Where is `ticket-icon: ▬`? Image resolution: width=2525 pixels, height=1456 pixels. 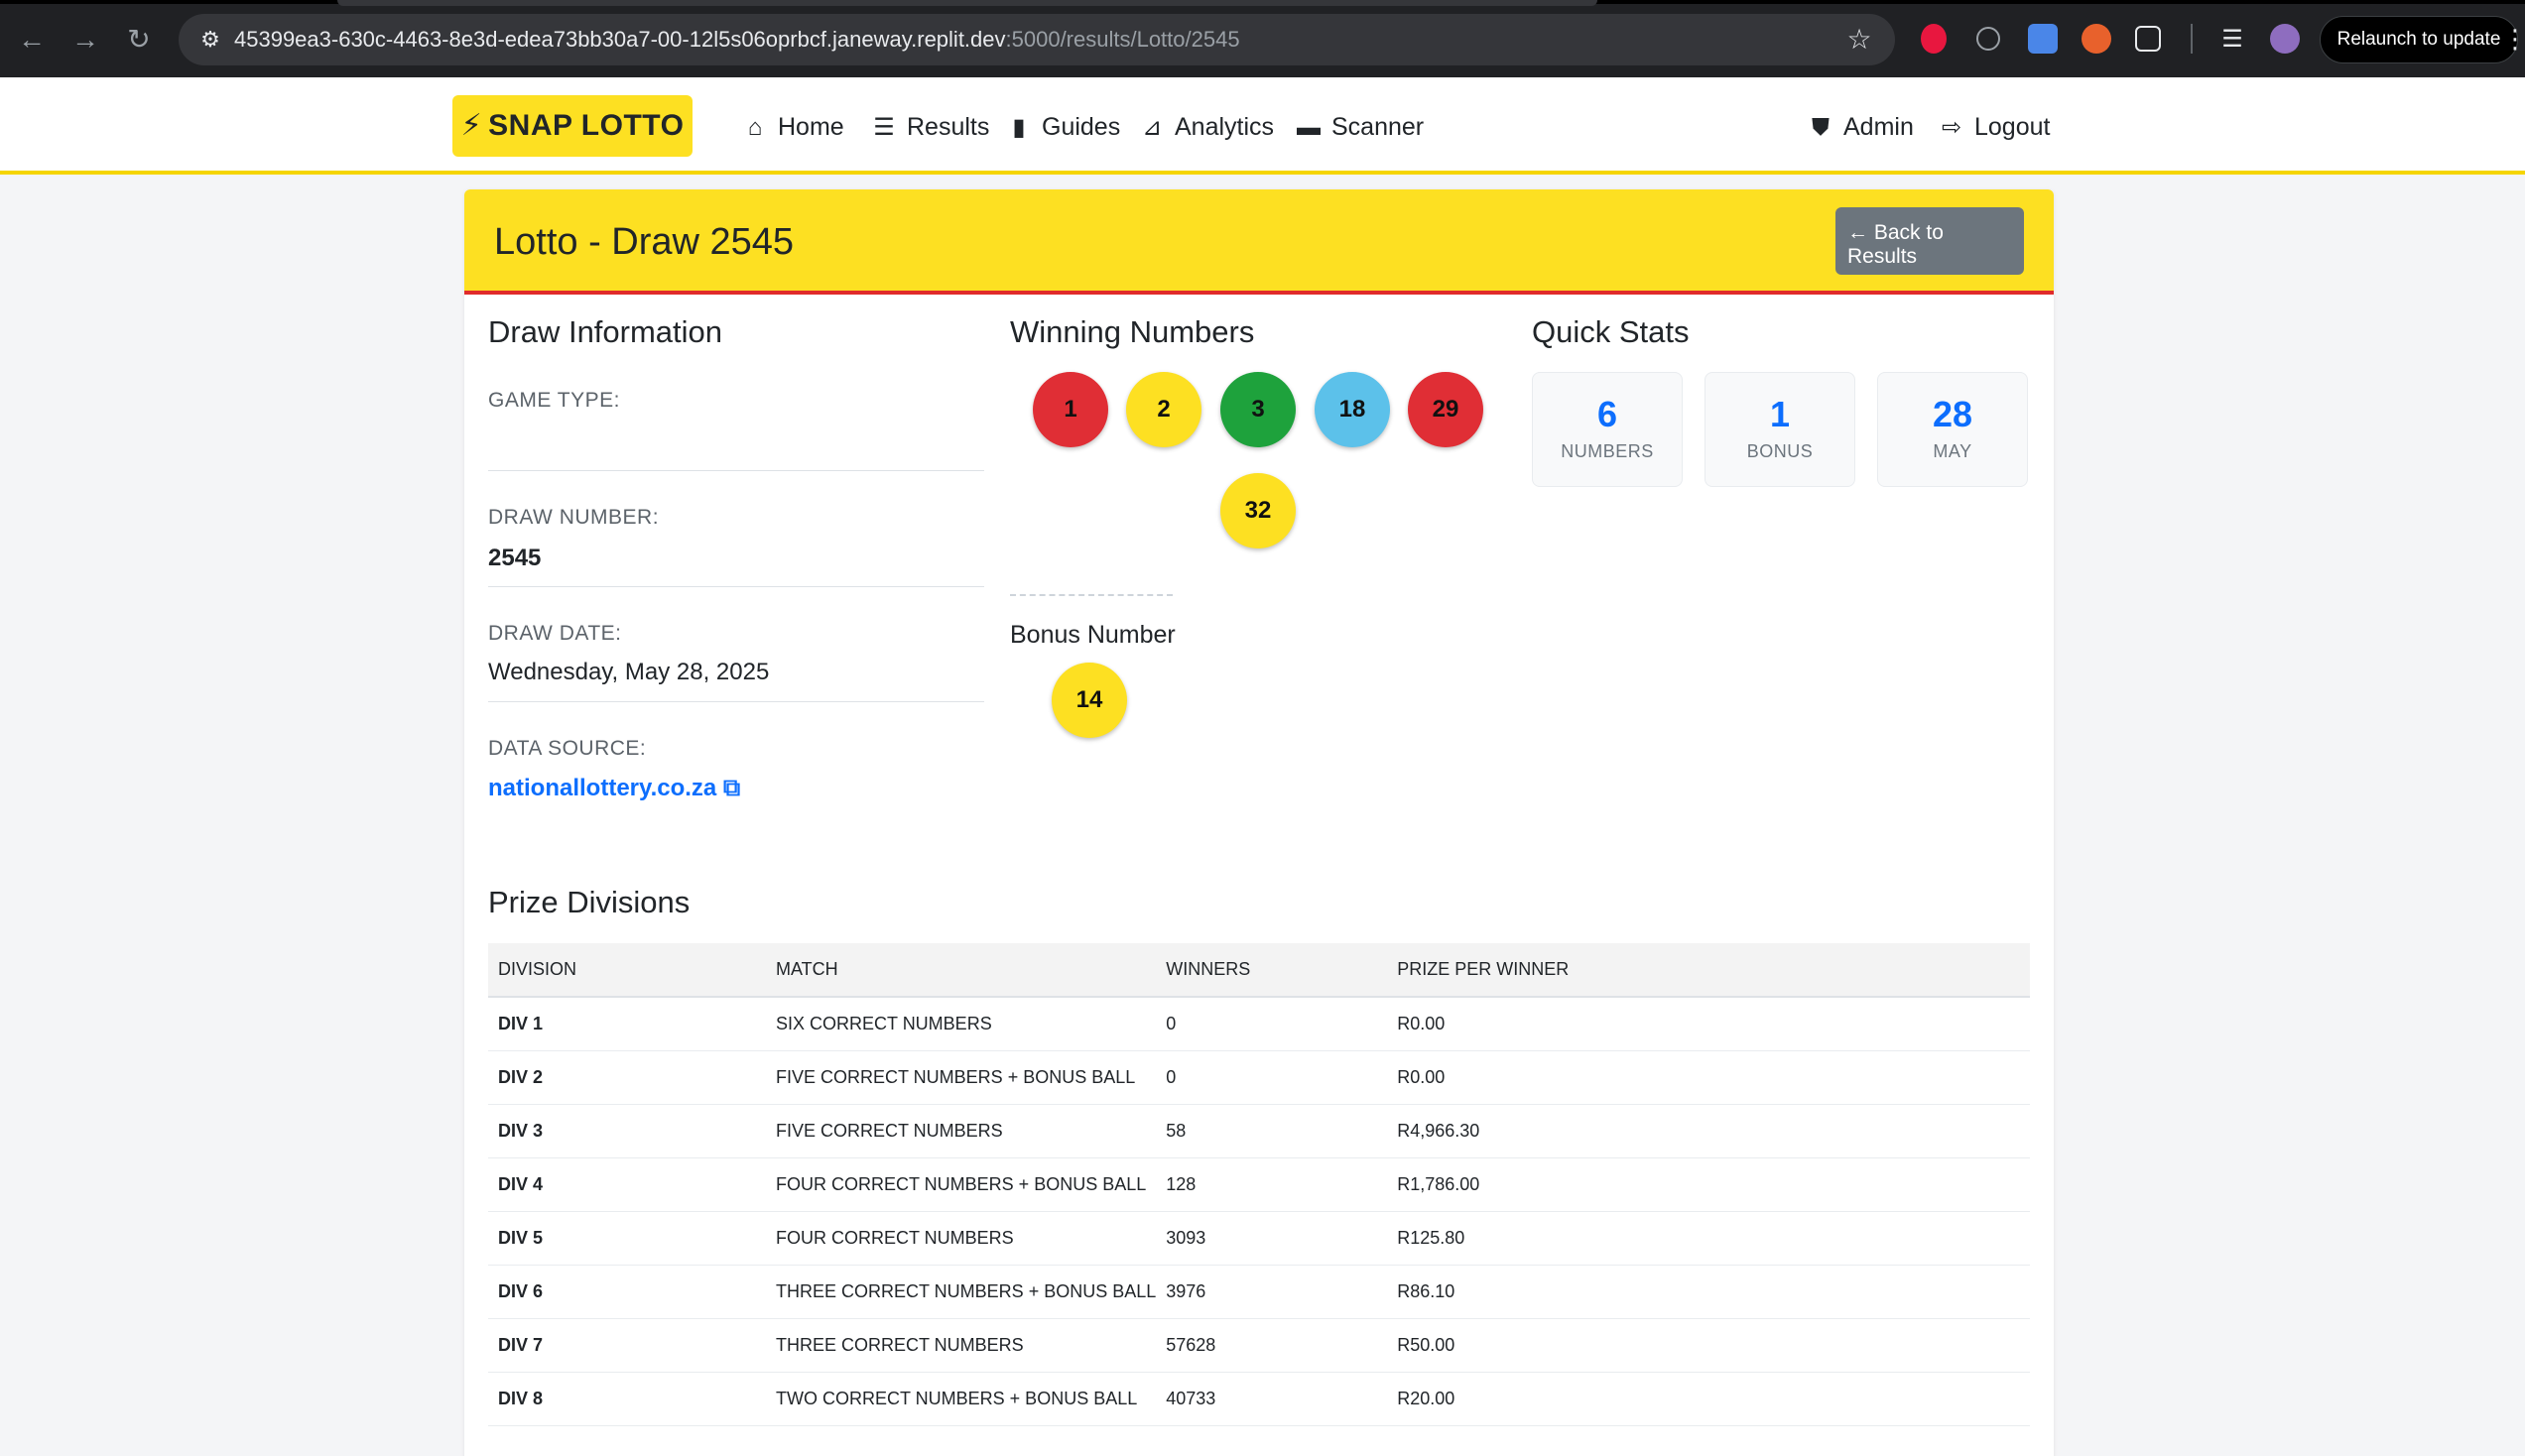
ticket-icon: ▬ is located at coordinates (1309, 127).